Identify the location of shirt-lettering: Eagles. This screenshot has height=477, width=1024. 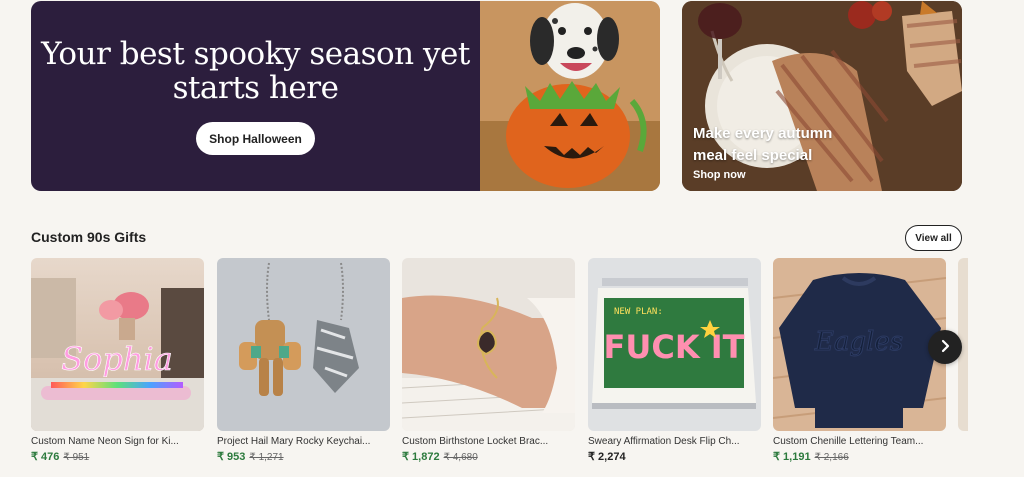
(858, 342).